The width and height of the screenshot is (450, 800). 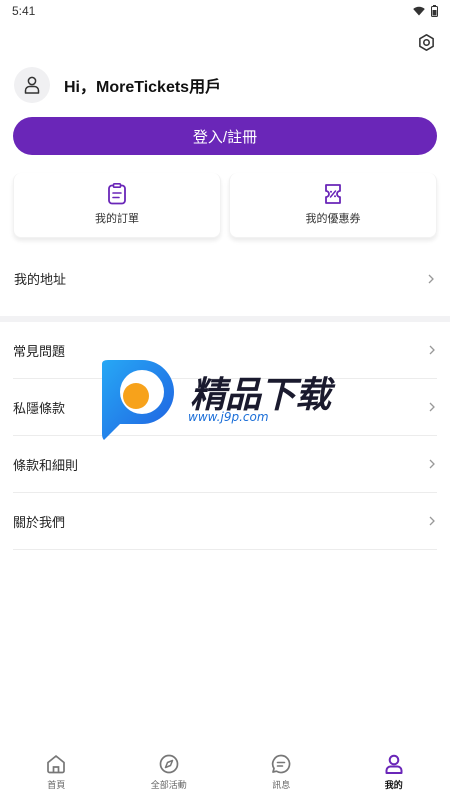 What do you see at coordinates (169, 764) in the screenshot?
I see `compass-icon` at bounding box center [169, 764].